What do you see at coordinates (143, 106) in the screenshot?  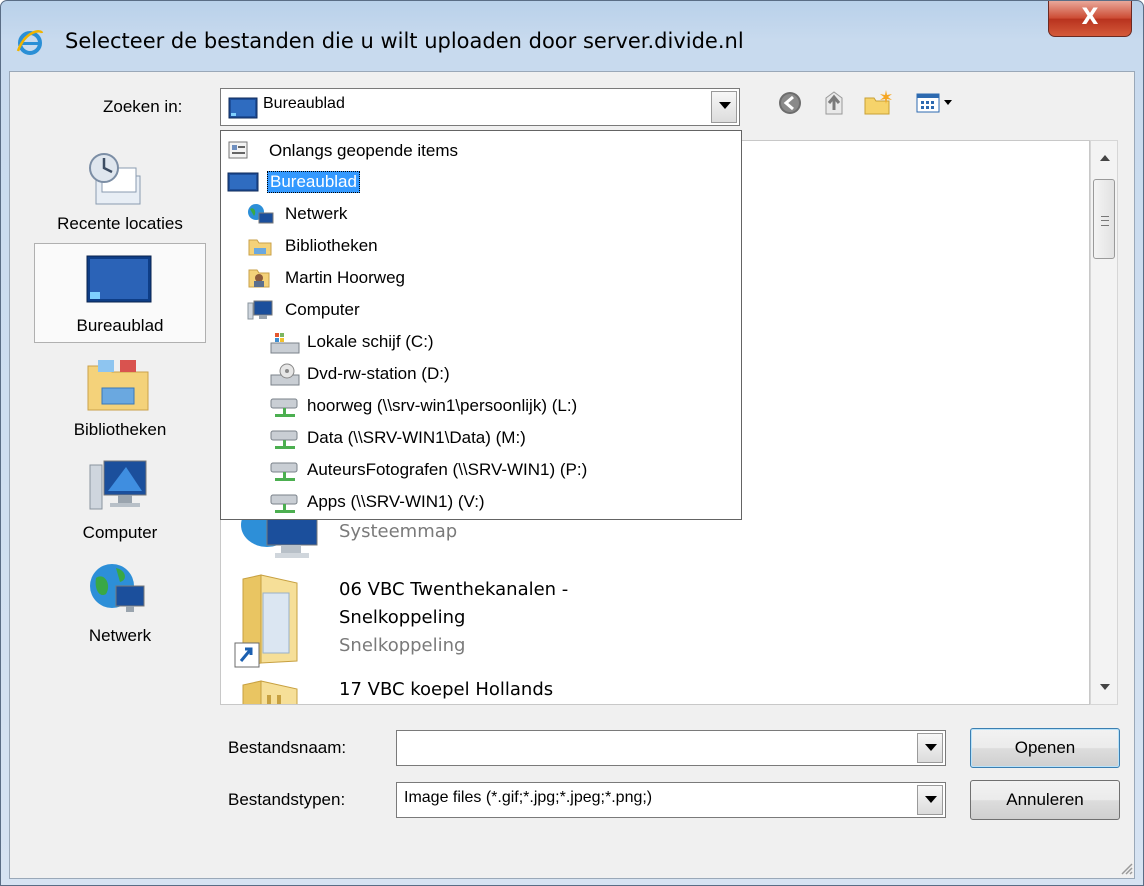 I see `lookin-label: Zoeken in:` at bounding box center [143, 106].